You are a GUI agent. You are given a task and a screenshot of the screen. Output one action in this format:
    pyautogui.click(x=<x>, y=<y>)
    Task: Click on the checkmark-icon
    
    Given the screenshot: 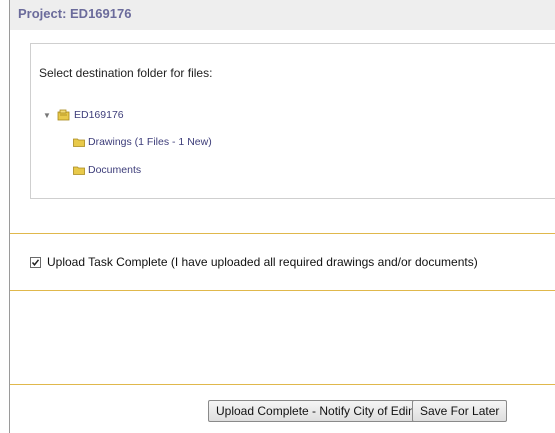 What is the action you would take?
    pyautogui.click(x=35, y=262)
    